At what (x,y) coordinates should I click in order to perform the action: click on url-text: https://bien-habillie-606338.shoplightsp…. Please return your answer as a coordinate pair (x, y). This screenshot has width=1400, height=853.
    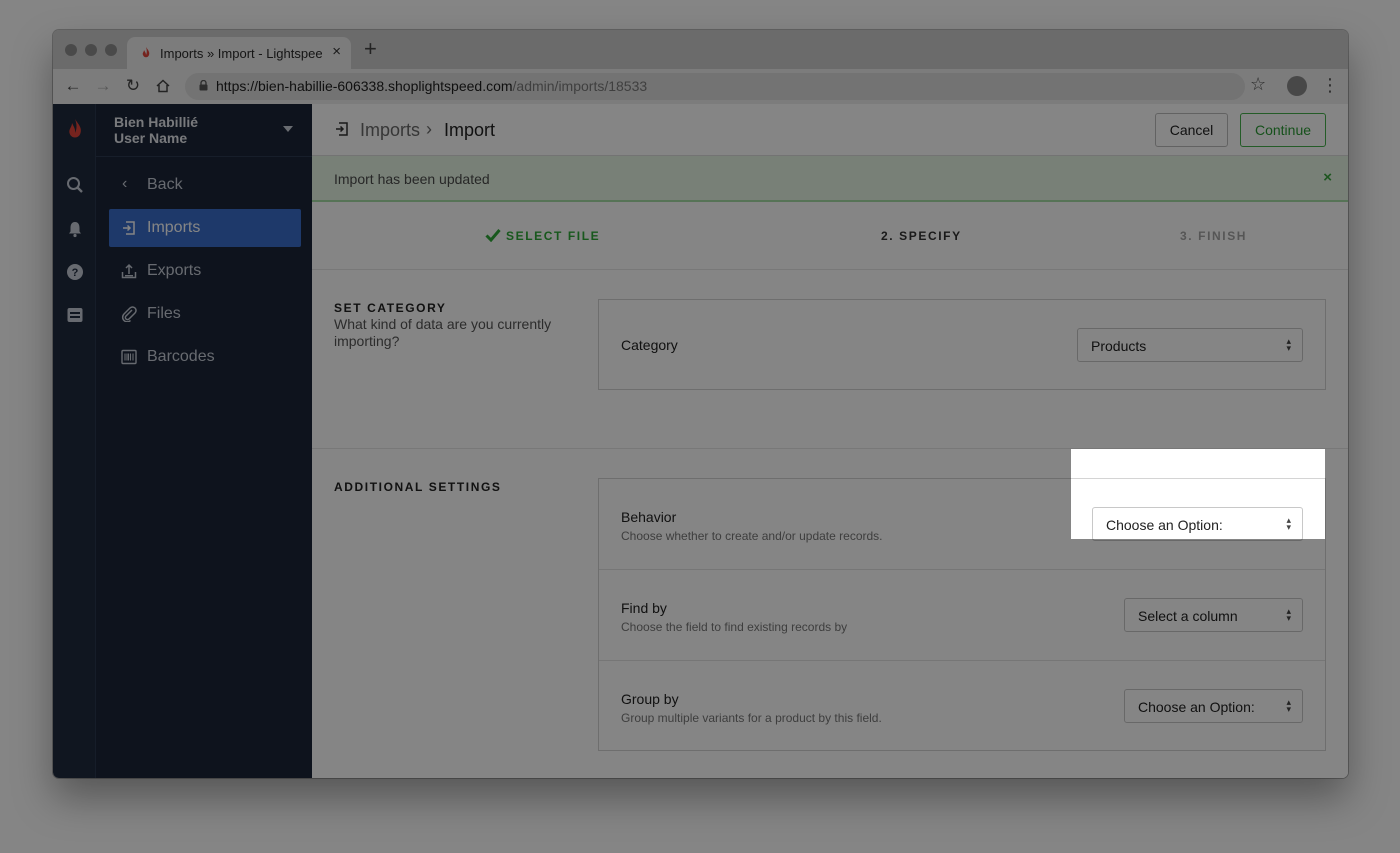
    Looking at the image, I should click on (432, 86).